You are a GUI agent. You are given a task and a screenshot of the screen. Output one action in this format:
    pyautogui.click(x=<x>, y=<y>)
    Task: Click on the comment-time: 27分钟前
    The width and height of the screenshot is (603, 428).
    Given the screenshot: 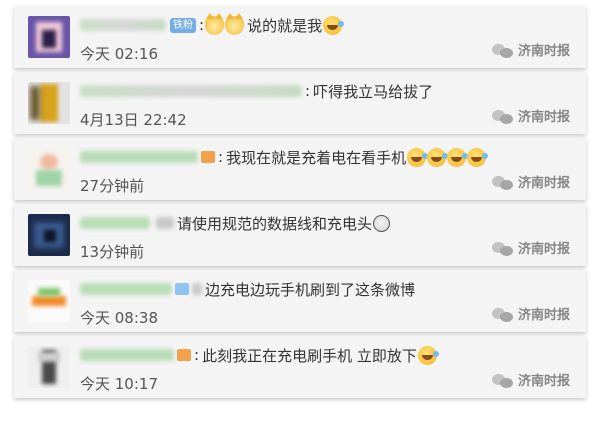 What is the action you would take?
    pyautogui.click(x=112, y=186)
    